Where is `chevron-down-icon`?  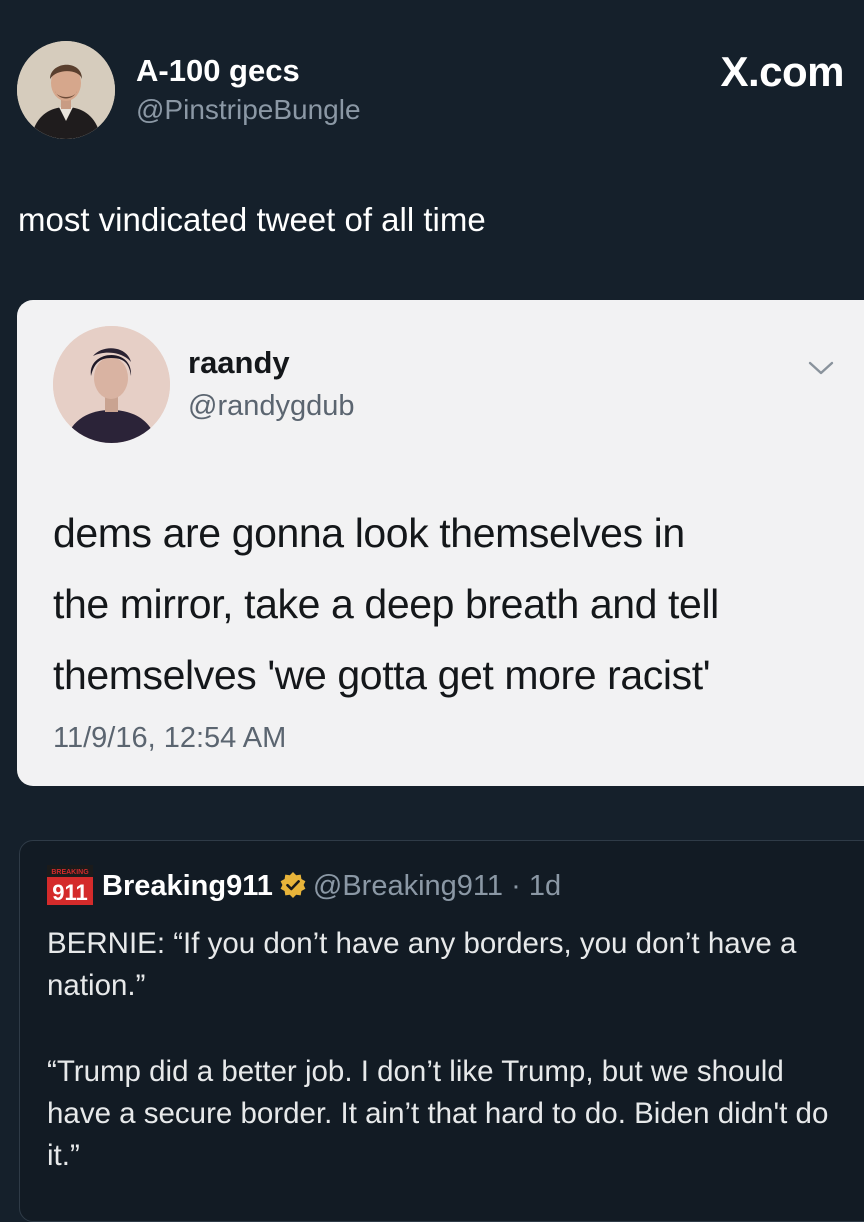
chevron-down-icon is located at coordinates (821, 368).